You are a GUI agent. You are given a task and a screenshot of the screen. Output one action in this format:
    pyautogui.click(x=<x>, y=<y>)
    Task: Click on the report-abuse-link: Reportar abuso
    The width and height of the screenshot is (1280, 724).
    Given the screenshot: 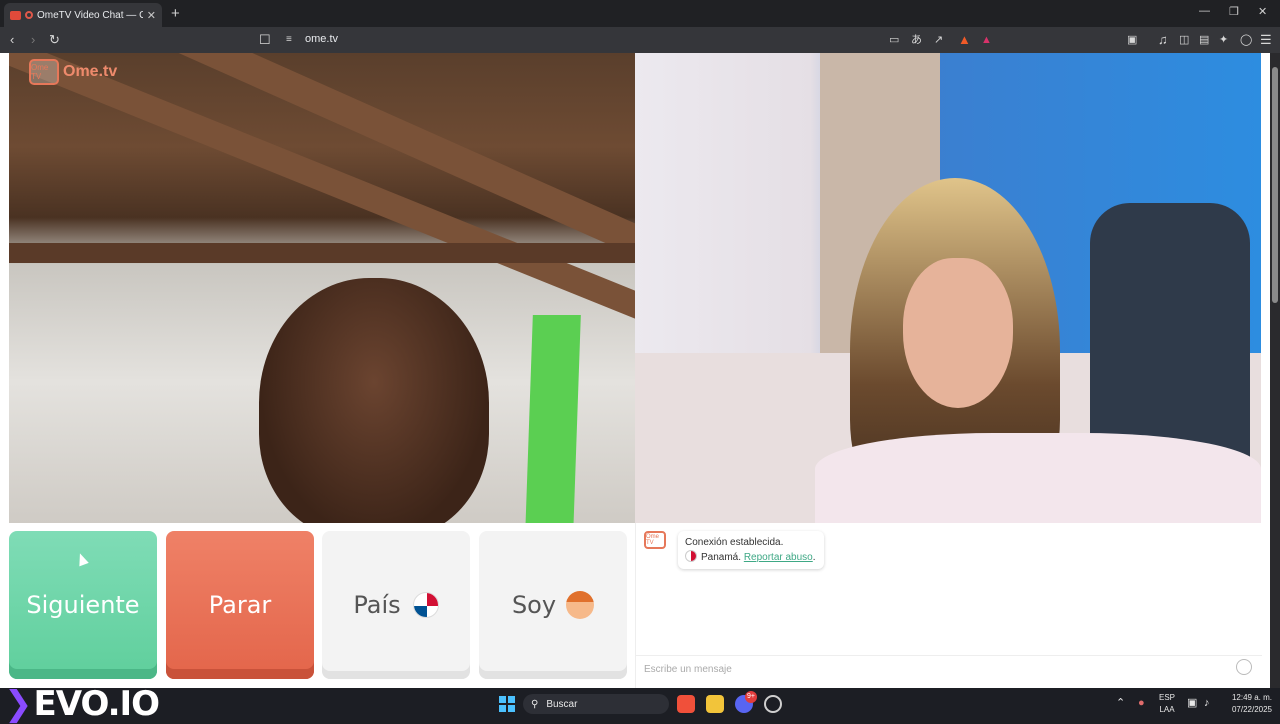 What is the action you would take?
    pyautogui.click(x=778, y=557)
    